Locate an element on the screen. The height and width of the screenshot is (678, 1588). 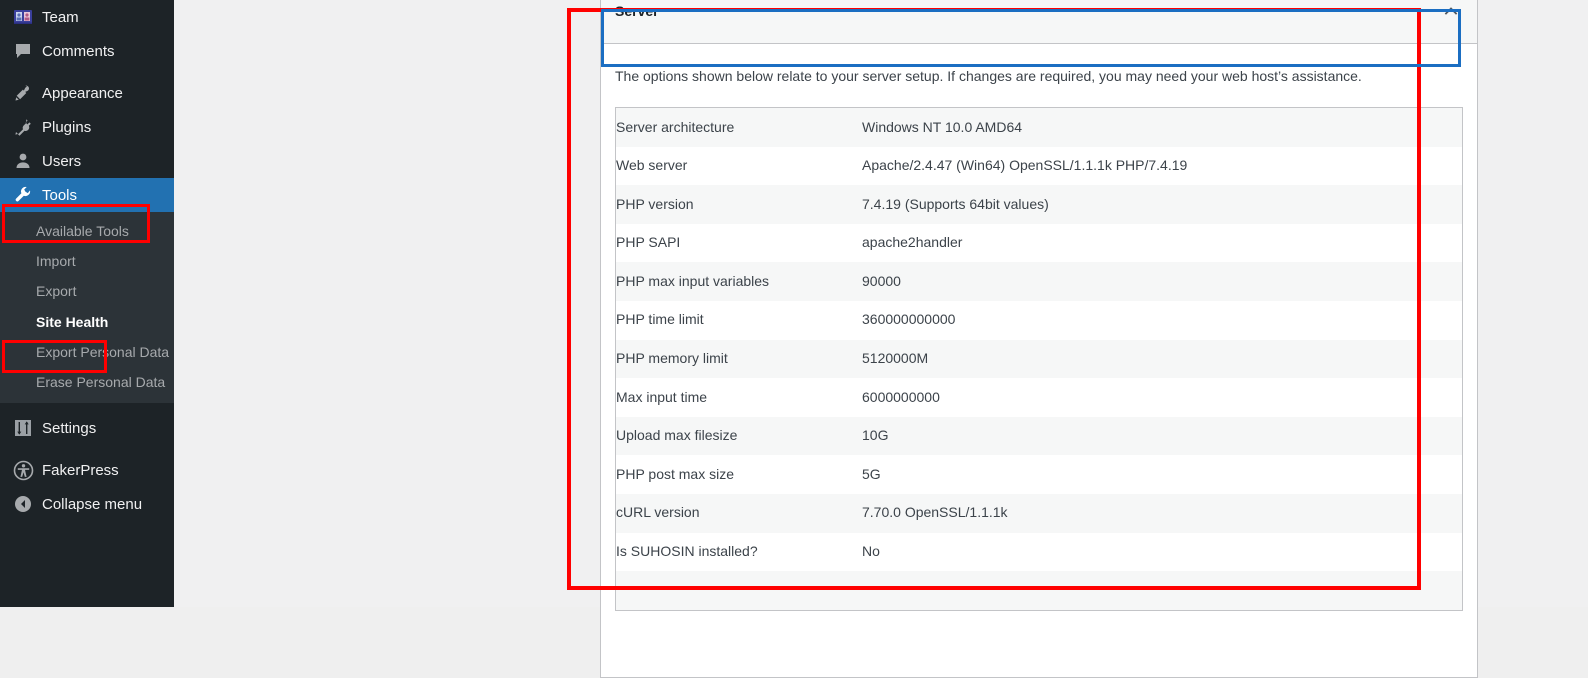
submenu-item-available-tools: Available Tools is located at coordinates (87, 231).